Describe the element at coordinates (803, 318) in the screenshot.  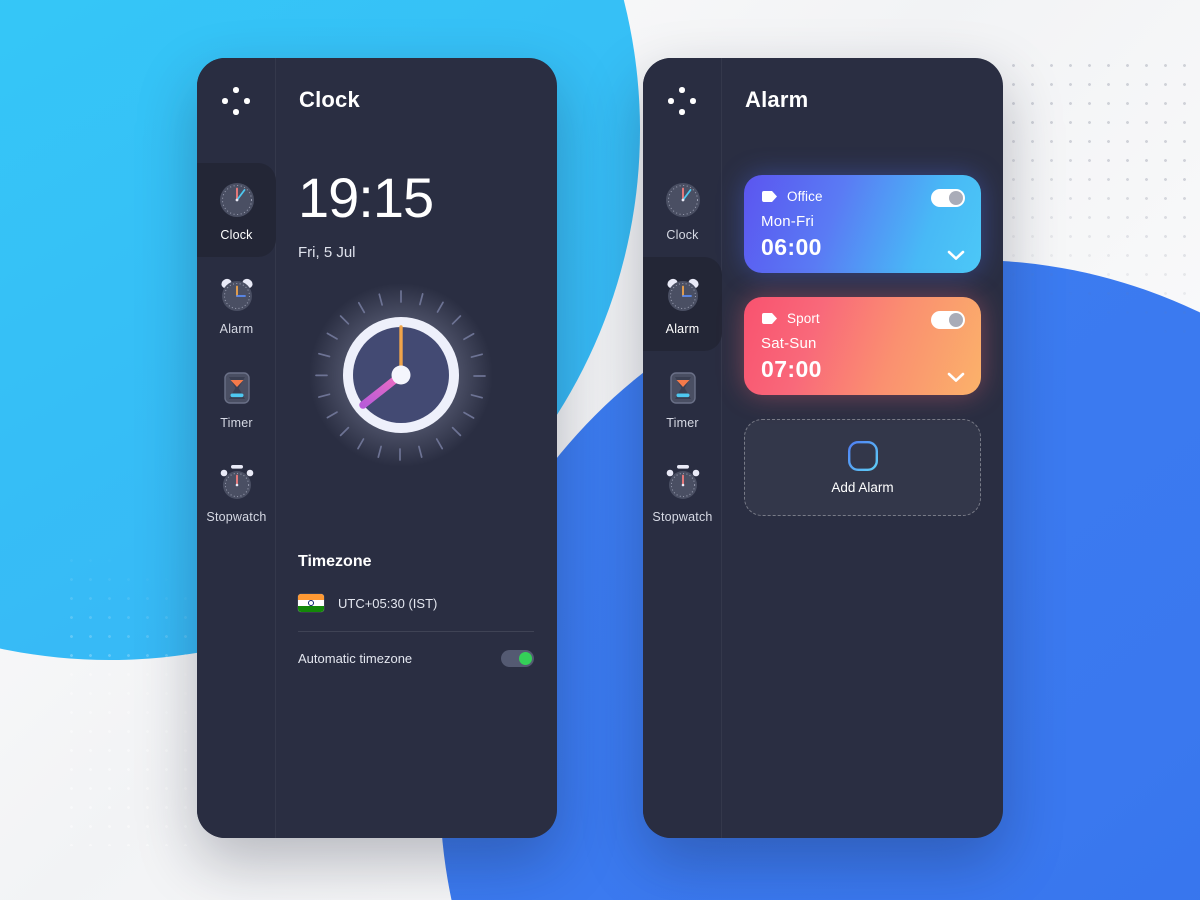
I see `alarm-name: Sport` at that location.